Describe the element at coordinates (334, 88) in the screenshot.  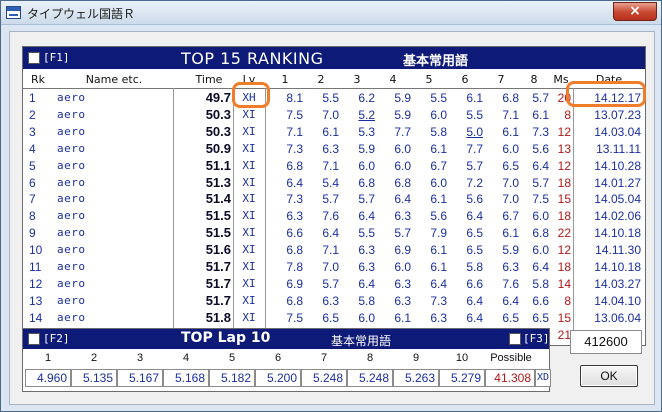
I see `header-divider` at that location.